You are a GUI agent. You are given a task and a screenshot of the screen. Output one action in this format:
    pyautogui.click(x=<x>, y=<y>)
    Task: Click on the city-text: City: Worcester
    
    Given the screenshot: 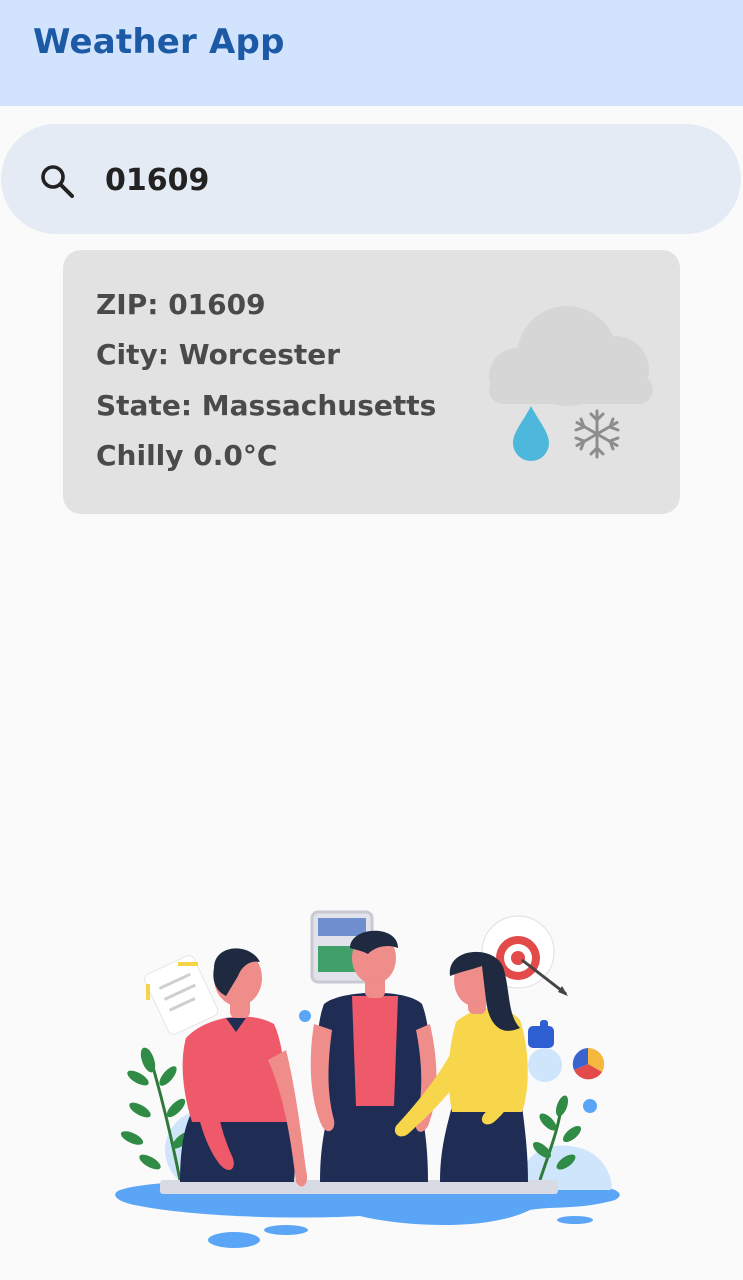 What is the action you would take?
    pyautogui.click(x=218, y=354)
    